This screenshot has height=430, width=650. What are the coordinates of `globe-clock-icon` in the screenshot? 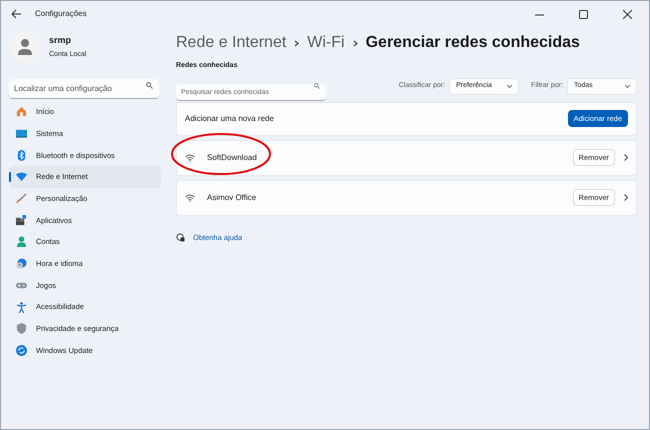 It's located at (21, 264).